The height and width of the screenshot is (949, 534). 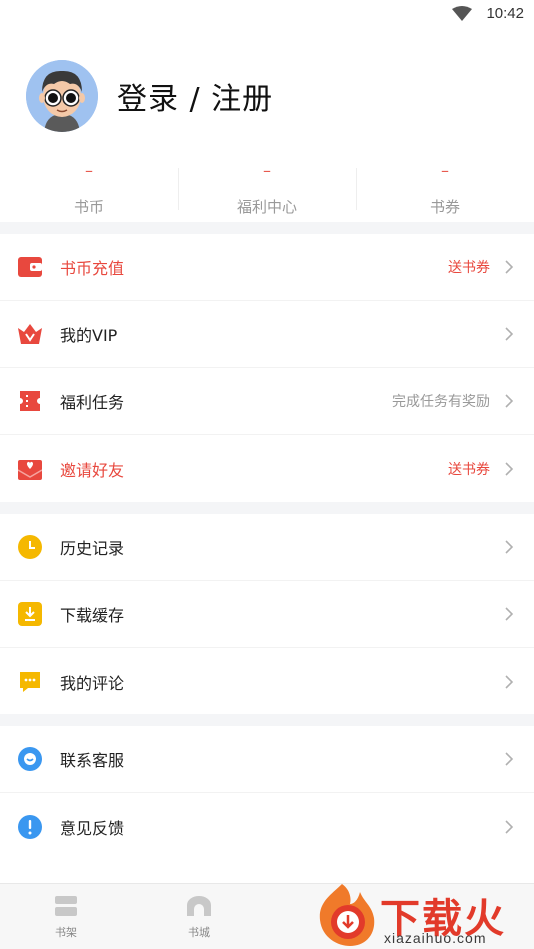 What do you see at coordinates (267, 334) in the screenshot?
I see `menu-item-vip: 我的VIP` at bounding box center [267, 334].